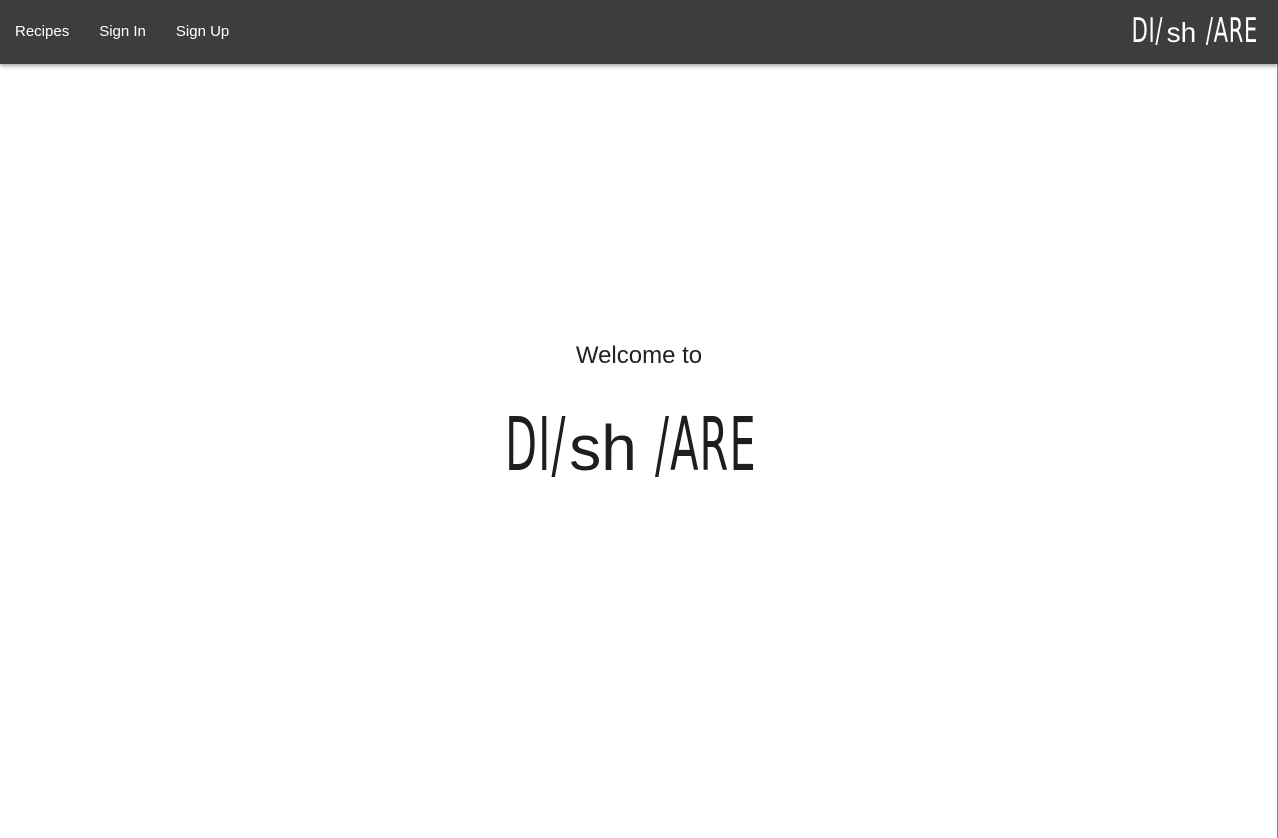  Describe the element at coordinates (536, 445) in the screenshot. I see `hero-logo-part1: DI/` at that location.